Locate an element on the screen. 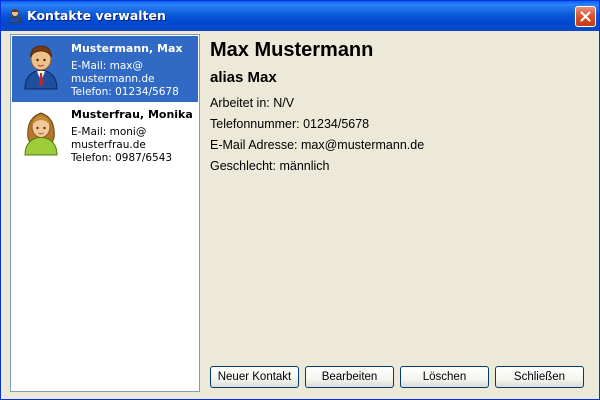  contact-name: Mustermann, Max is located at coordinates (127, 48).